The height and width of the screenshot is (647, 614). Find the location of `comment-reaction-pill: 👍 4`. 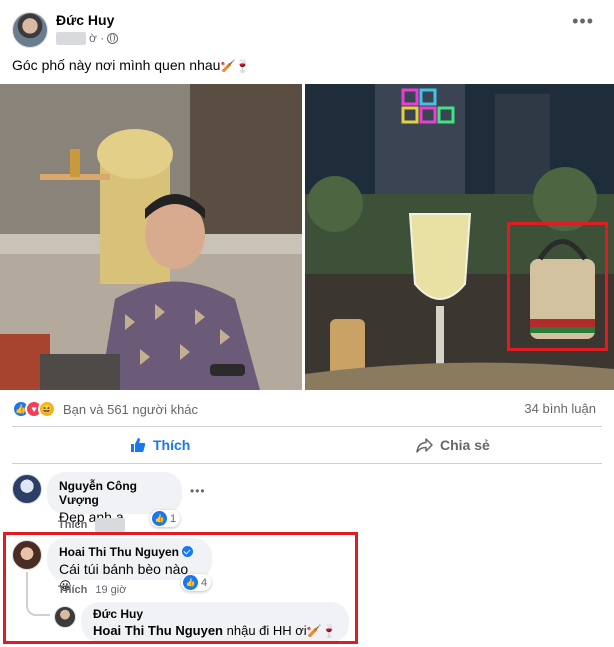

comment-reaction-pill: 👍 4 is located at coordinates (196, 582).